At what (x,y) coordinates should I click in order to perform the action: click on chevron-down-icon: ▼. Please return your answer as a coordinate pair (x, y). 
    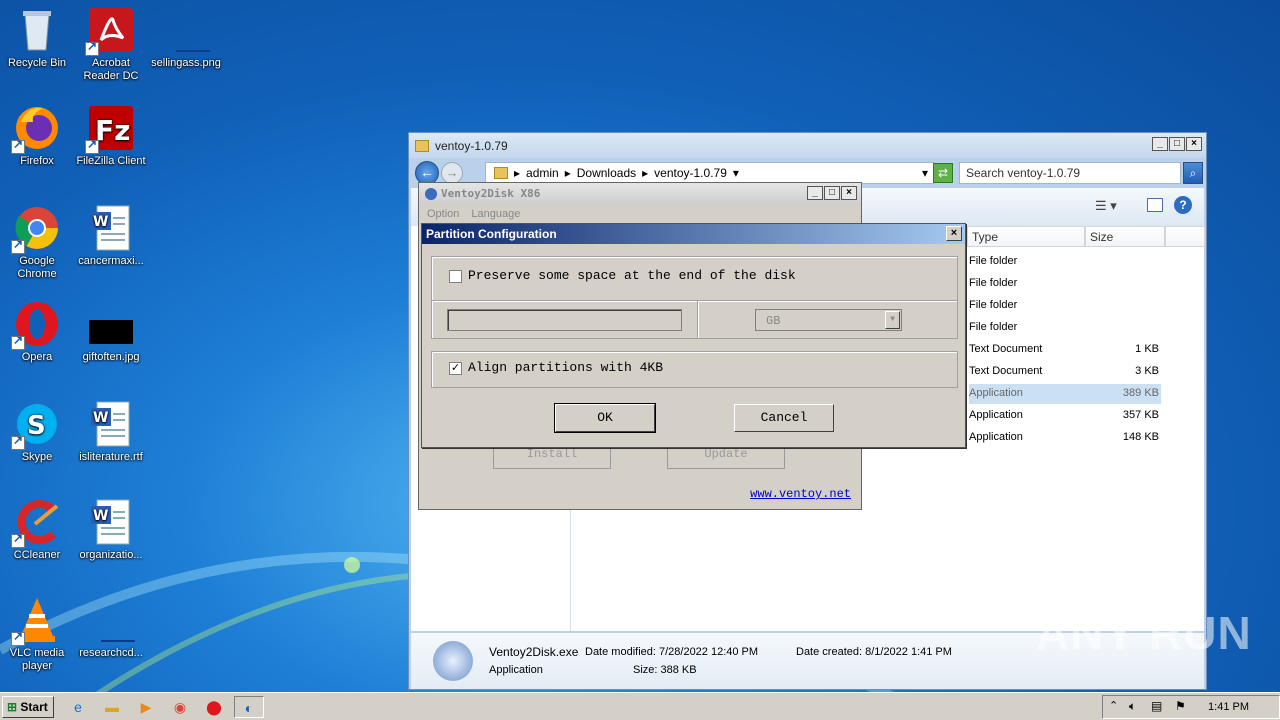
    Looking at the image, I should click on (892, 320).